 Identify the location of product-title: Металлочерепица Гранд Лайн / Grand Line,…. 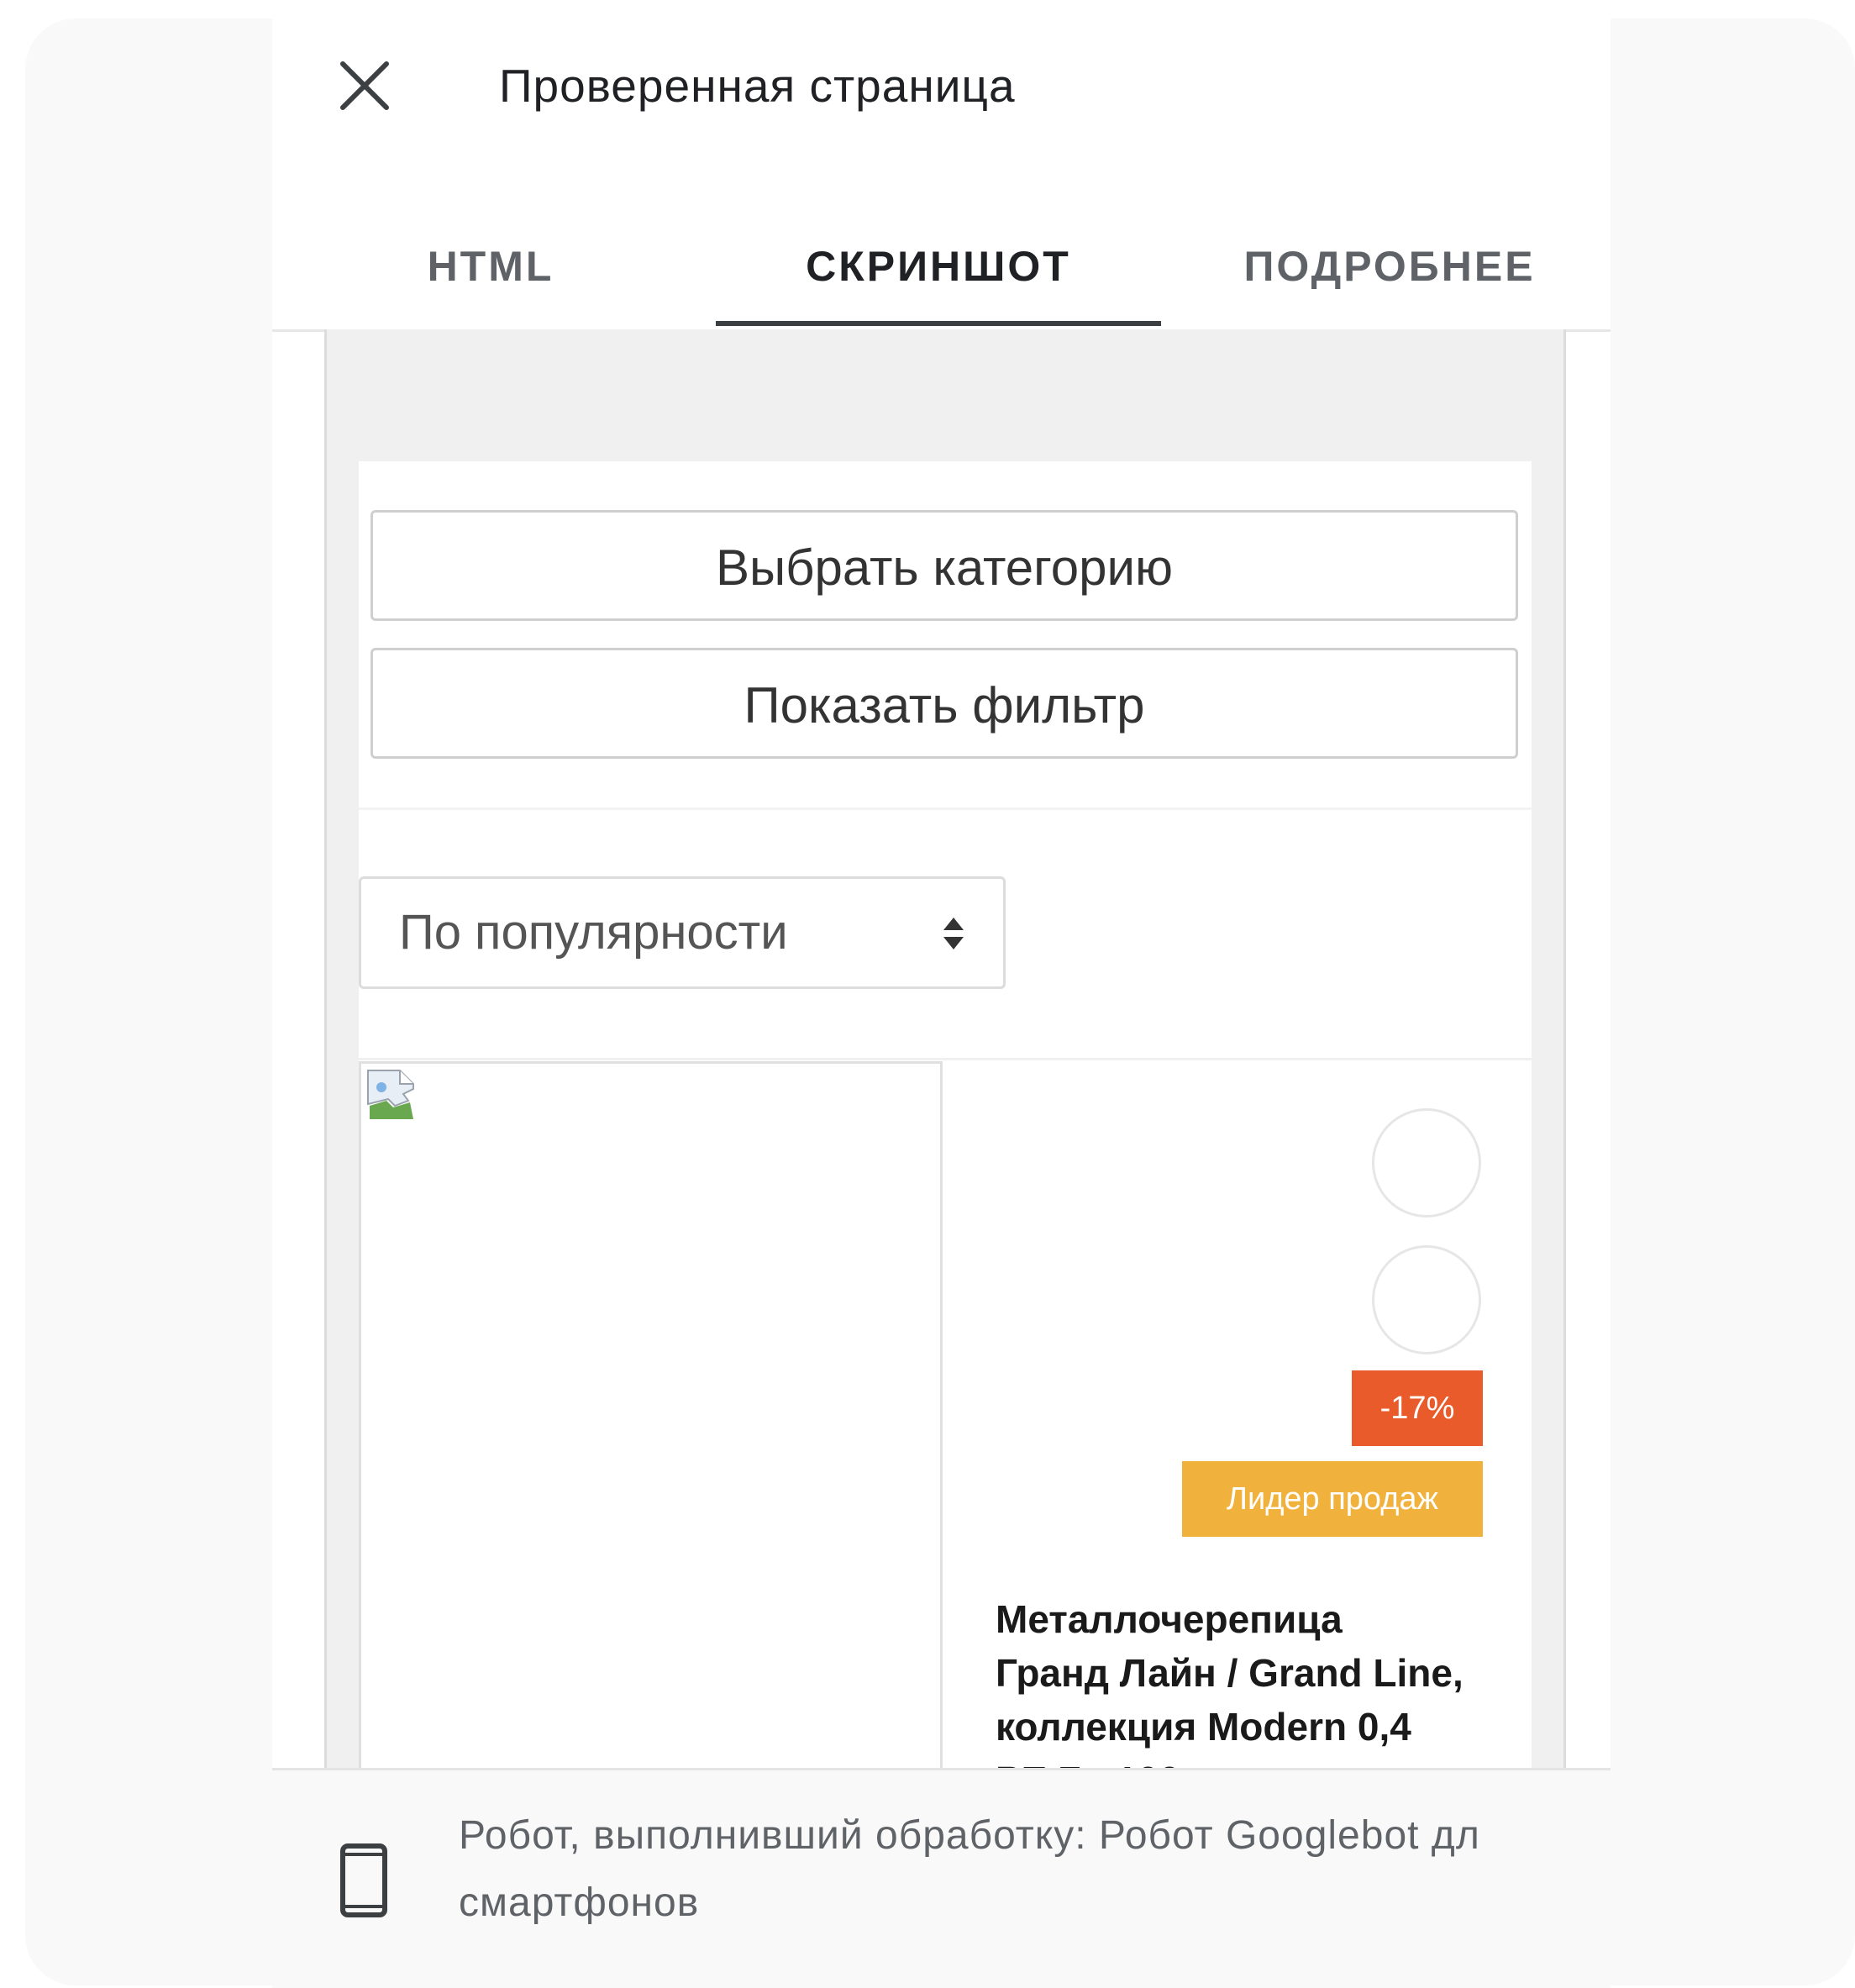
(1231, 1683).